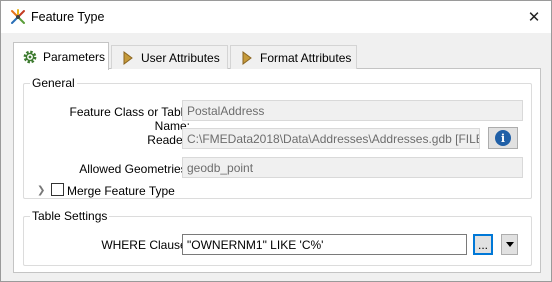 Image resolution: width=552 pixels, height=282 pixels. I want to click on tab-format-attributes-label: Format Attributes, so click(306, 57).